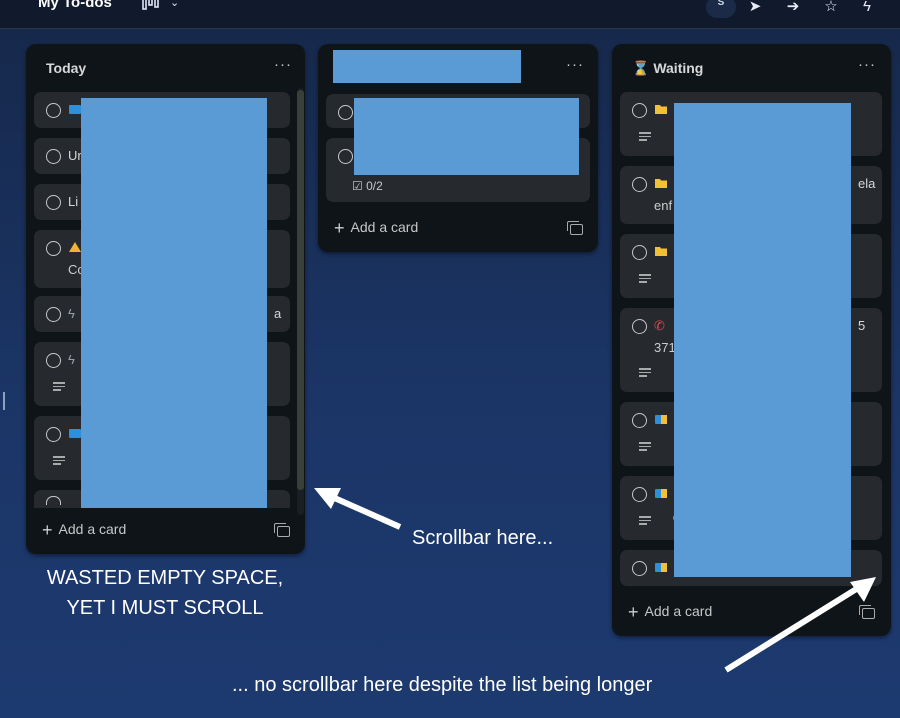  I want to click on arrow-to-no-scrollbar, so click(792, 629).